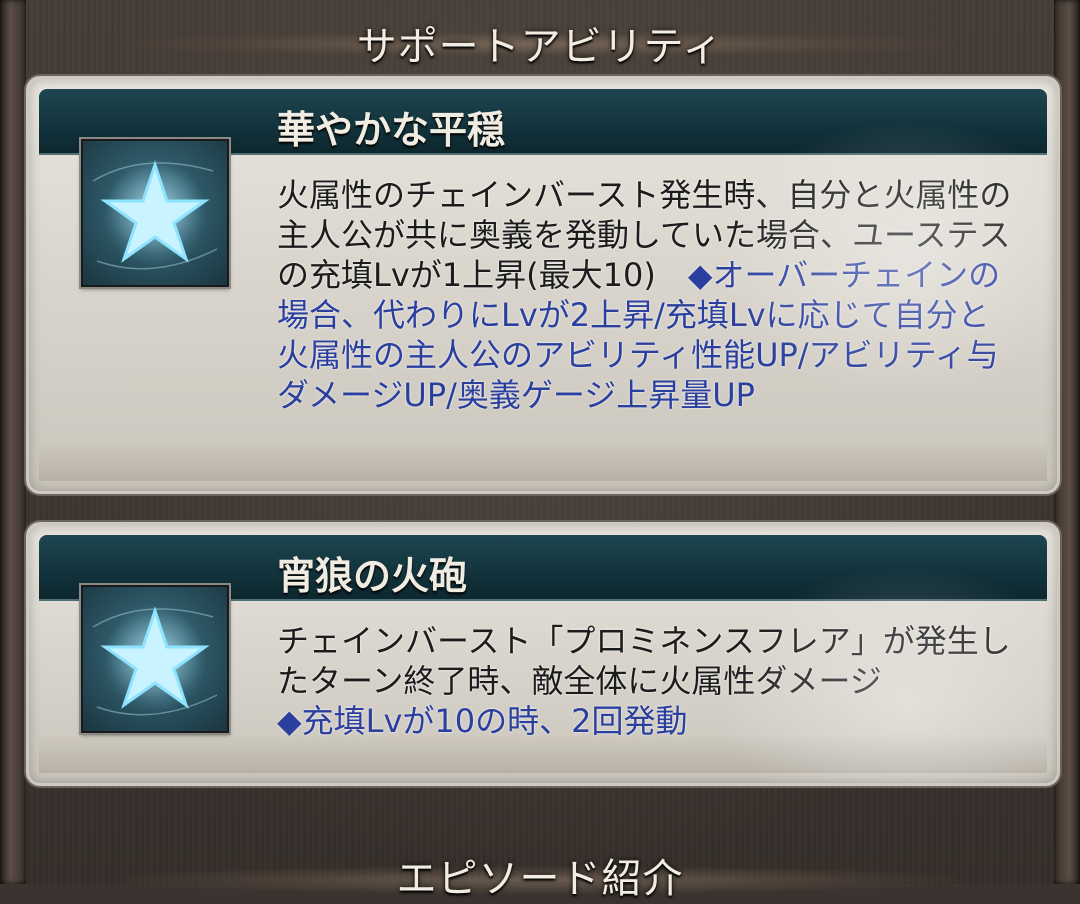 The width and height of the screenshot is (1080, 904). What do you see at coordinates (372, 576) in the screenshot?
I see `ability-name: 宵狼の火砲` at bounding box center [372, 576].